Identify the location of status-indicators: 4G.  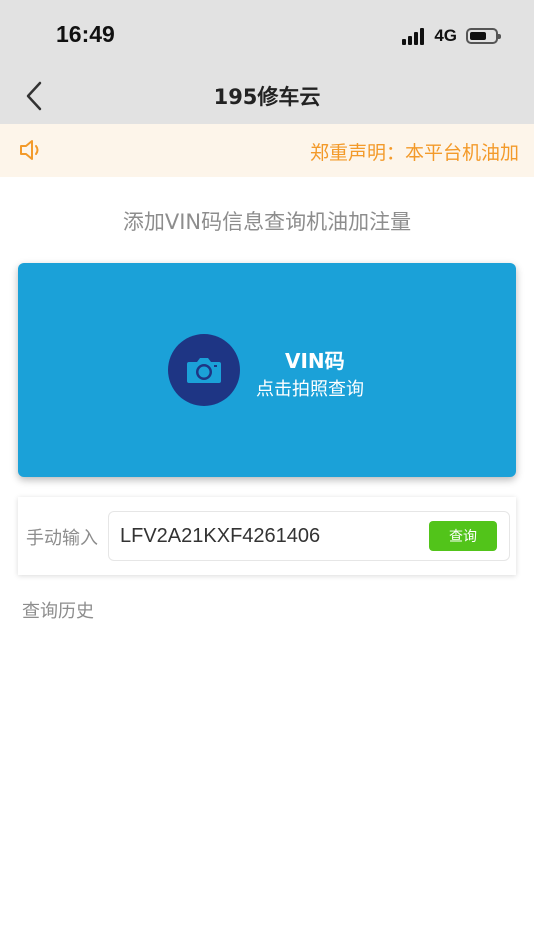
(451, 36).